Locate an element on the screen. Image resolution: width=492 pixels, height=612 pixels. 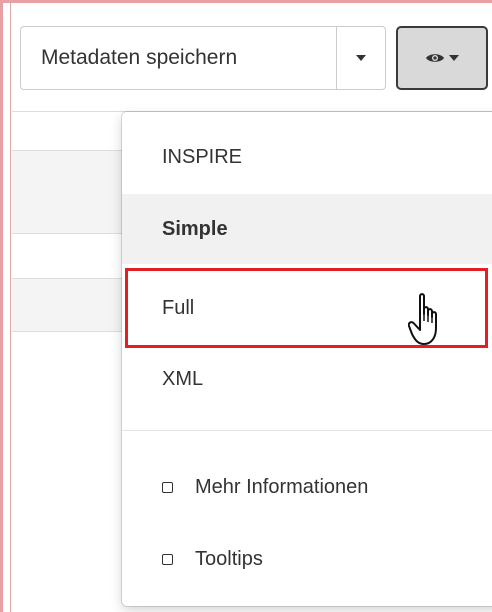
checkbox-more-info: Mehr Informationen is located at coordinates (307, 487).